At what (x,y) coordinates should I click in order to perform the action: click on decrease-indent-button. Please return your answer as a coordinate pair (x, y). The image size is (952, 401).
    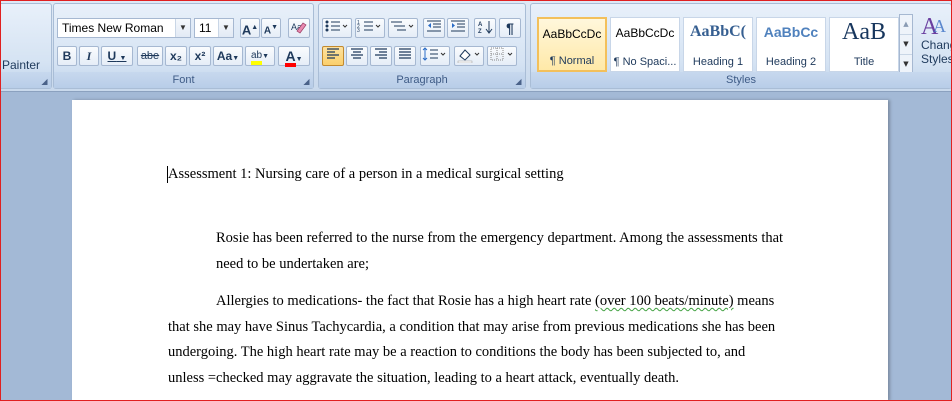
    Looking at the image, I should click on (434, 28).